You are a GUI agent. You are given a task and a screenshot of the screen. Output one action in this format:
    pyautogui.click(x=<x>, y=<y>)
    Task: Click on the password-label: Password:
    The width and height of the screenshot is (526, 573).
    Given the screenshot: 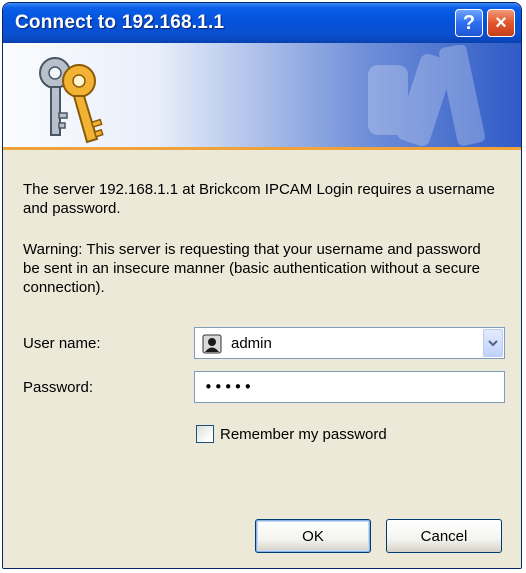 What is the action you would take?
    pyautogui.click(x=58, y=387)
    